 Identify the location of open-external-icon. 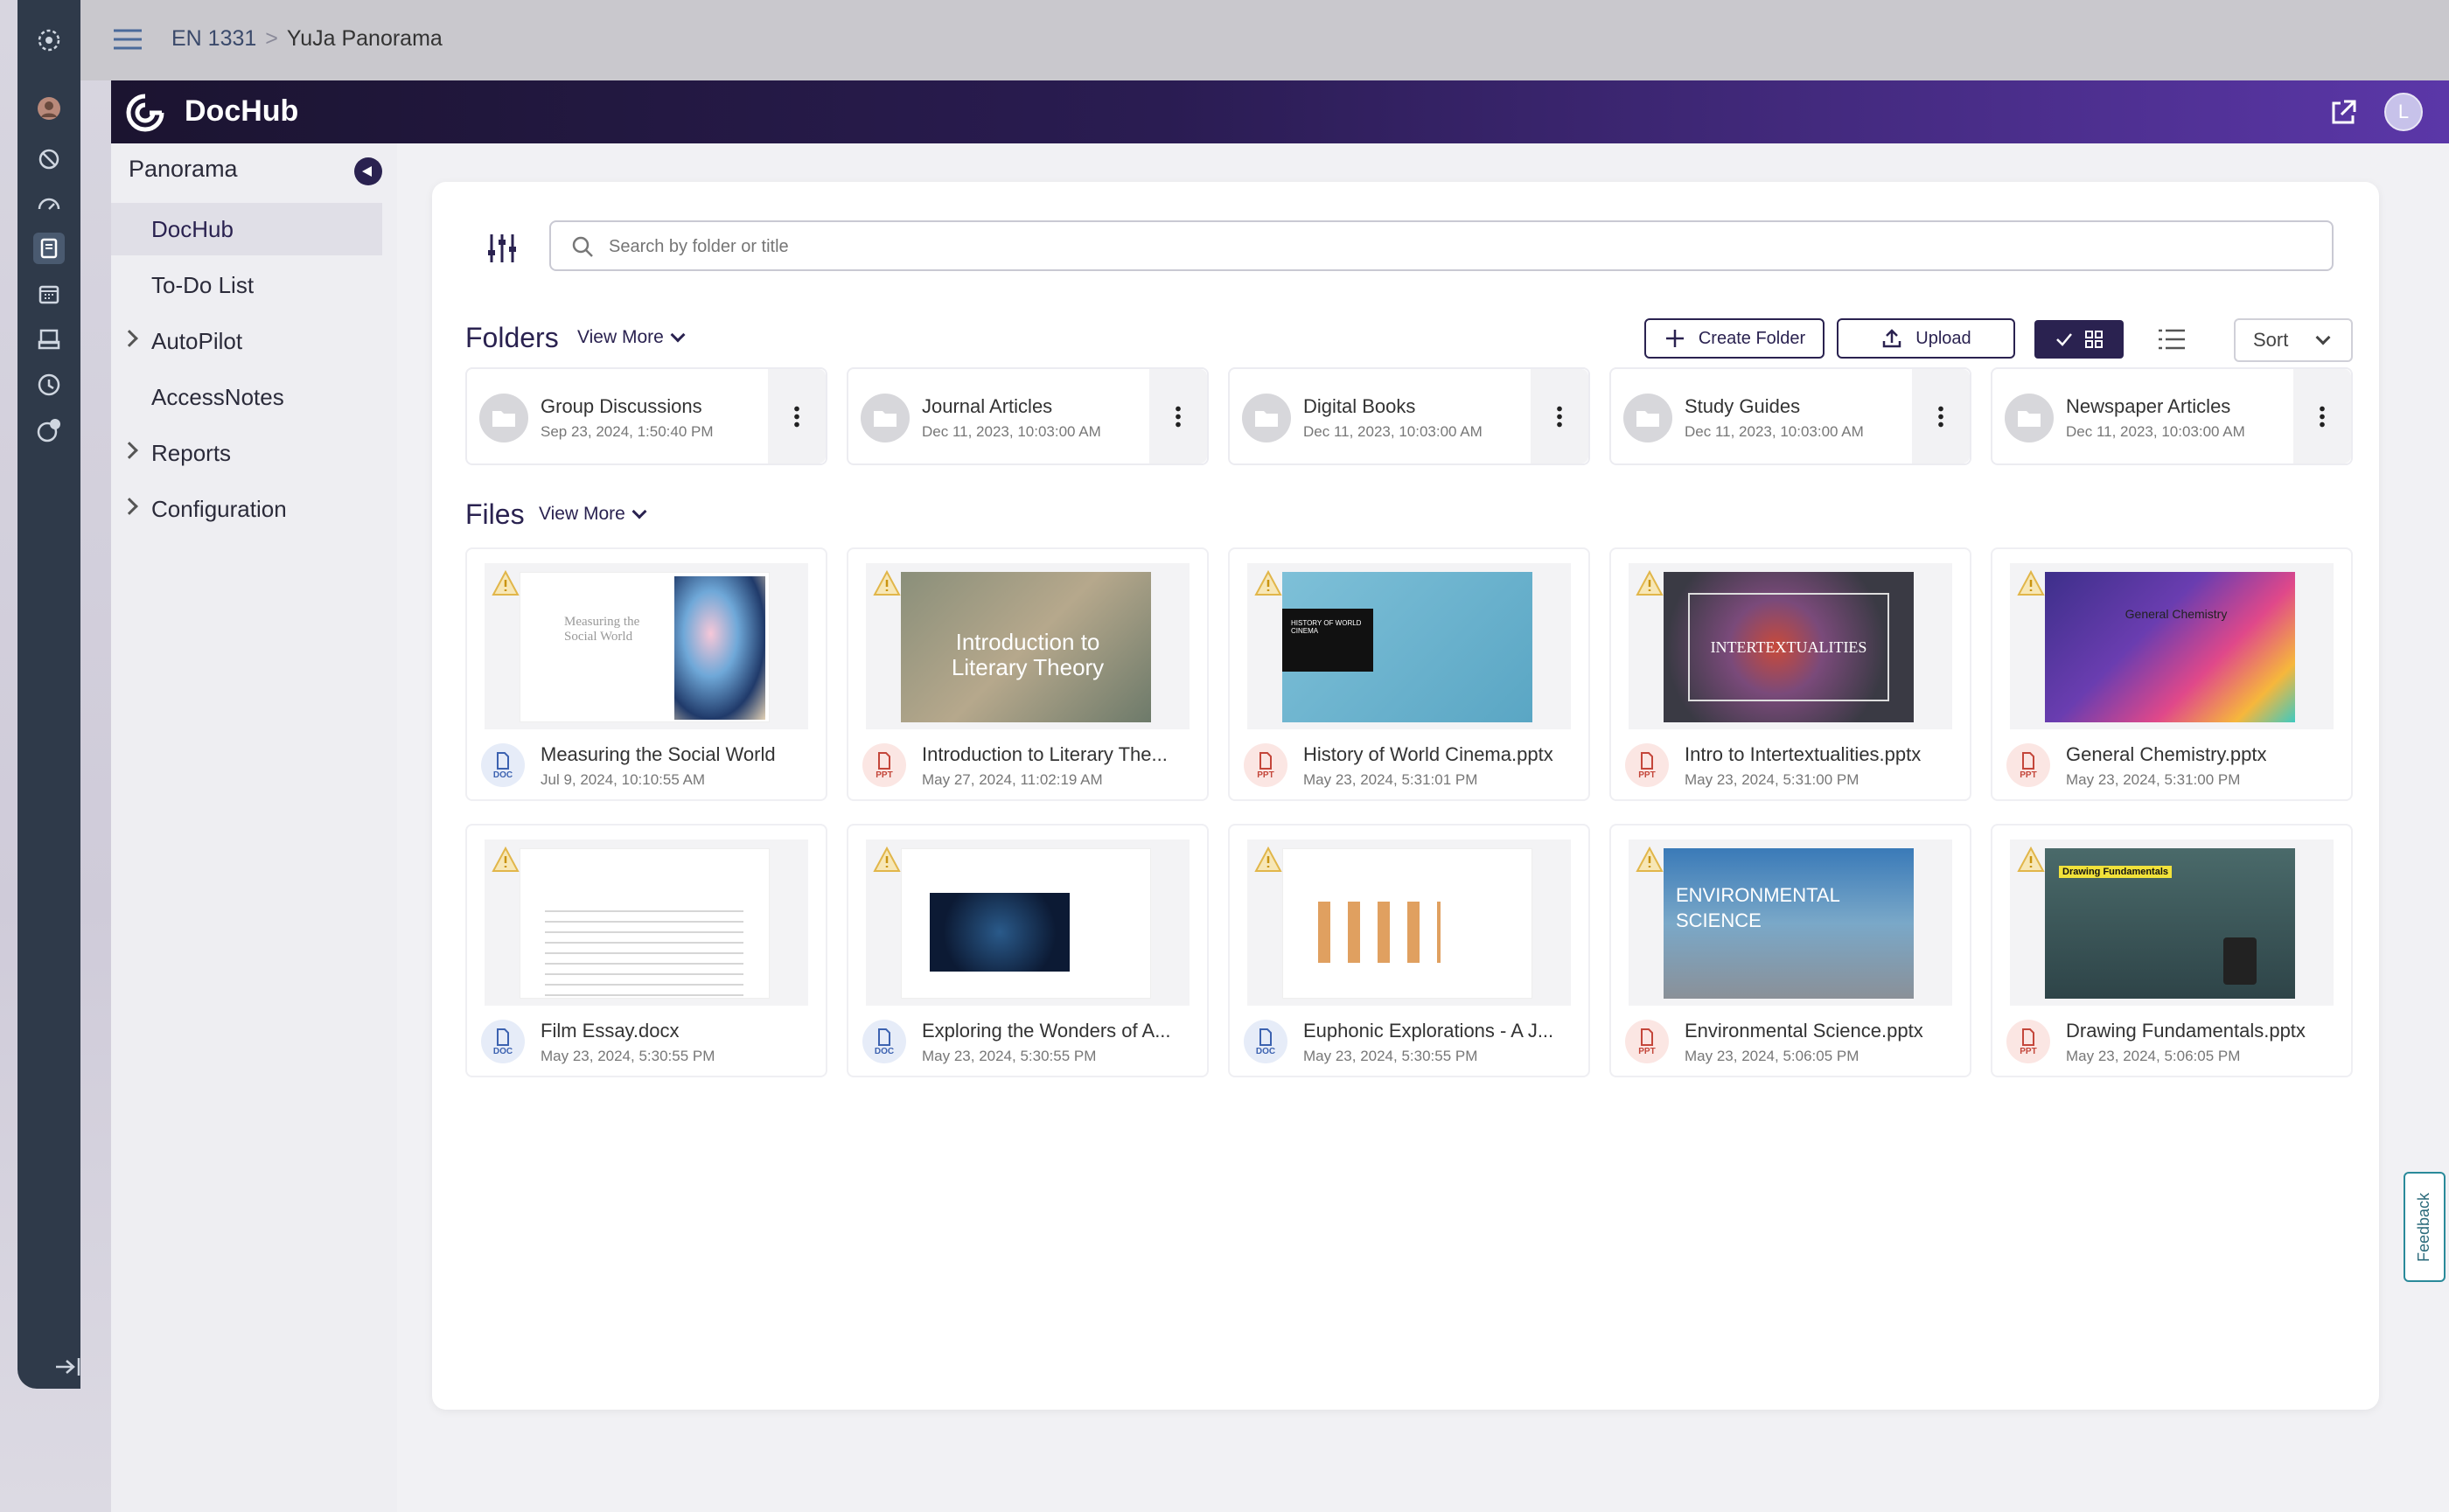
(2343, 113).